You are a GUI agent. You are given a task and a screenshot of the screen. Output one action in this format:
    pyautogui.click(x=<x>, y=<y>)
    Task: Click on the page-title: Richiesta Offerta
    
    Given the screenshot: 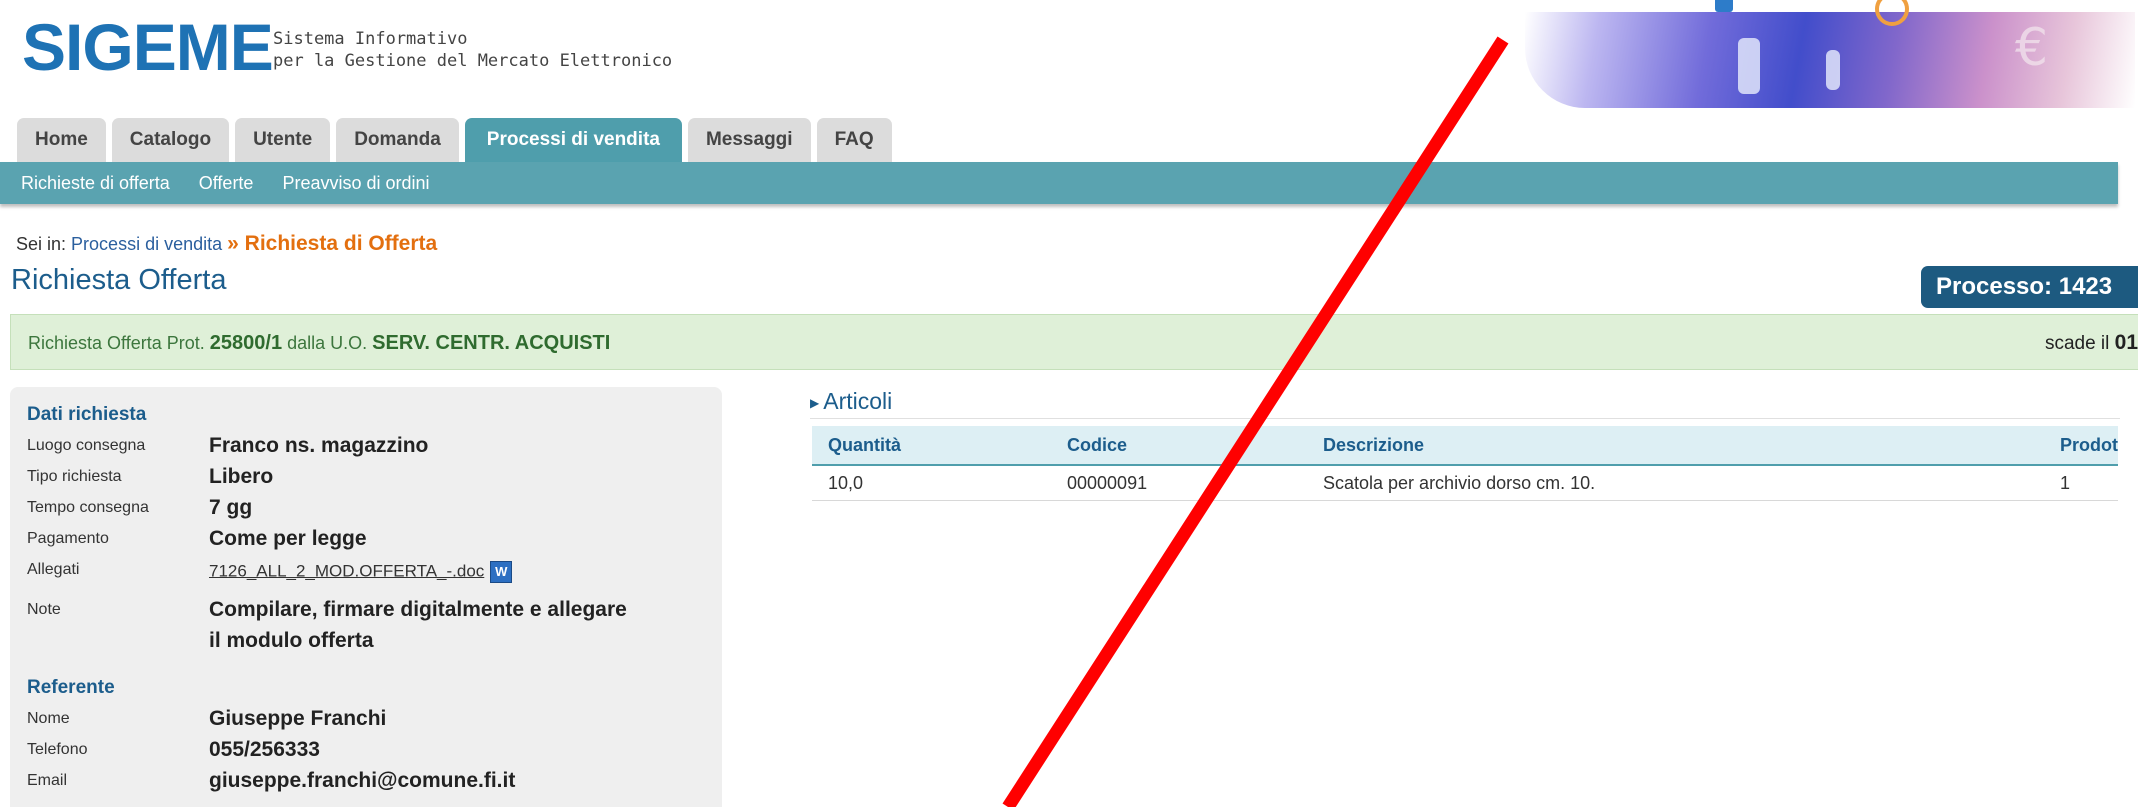 What is the action you would take?
    pyautogui.click(x=119, y=280)
    